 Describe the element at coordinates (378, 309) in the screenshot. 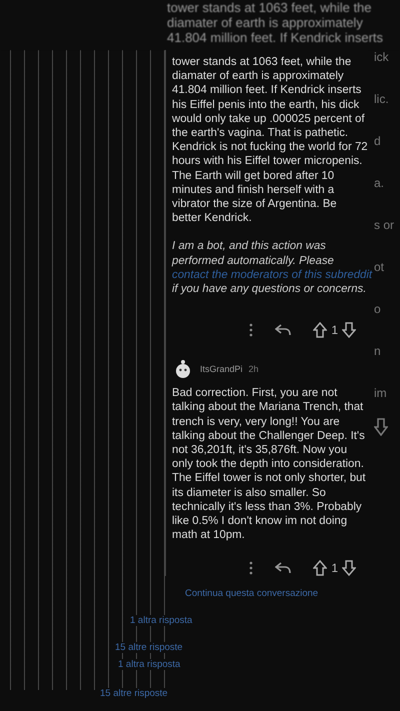

I see `comment-text-fragment: o` at that location.